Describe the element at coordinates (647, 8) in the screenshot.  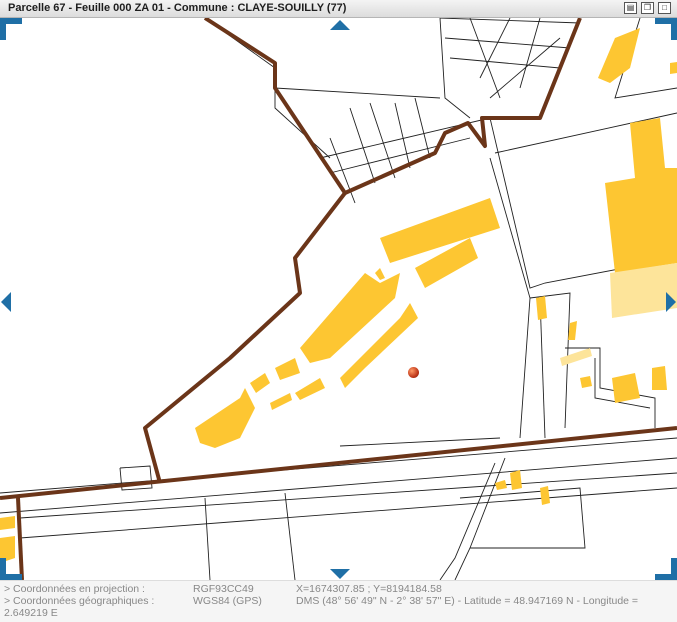
I see `restore-window-icon: ❐` at that location.